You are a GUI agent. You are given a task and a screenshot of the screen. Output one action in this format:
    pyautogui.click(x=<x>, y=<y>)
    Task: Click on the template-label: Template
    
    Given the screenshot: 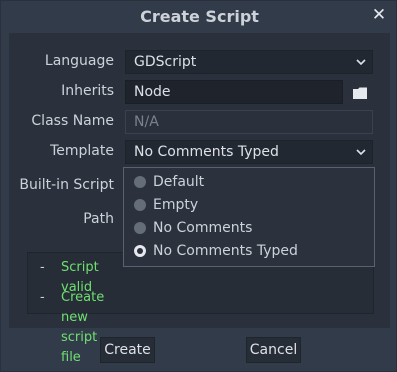 What is the action you would take?
    pyautogui.click(x=82, y=151)
    